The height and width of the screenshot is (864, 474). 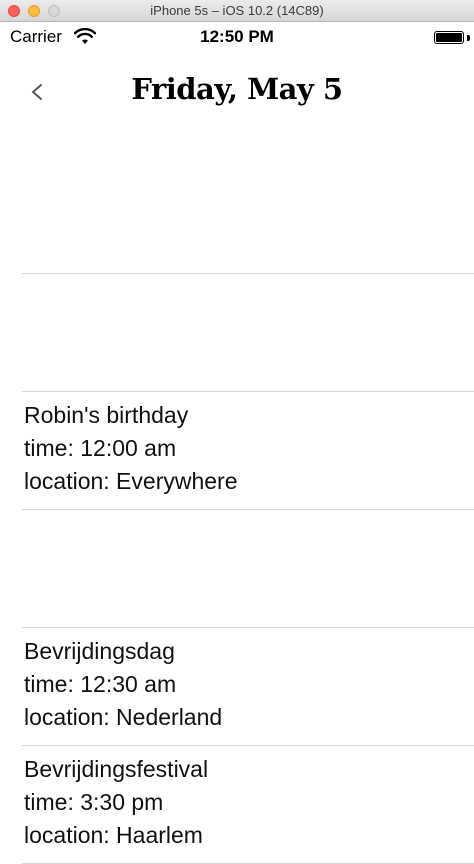 What do you see at coordinates (116, 769) in the screenshot?
I see `event-title: Bevrijdingsfestival` at bounding box center [116, 769].